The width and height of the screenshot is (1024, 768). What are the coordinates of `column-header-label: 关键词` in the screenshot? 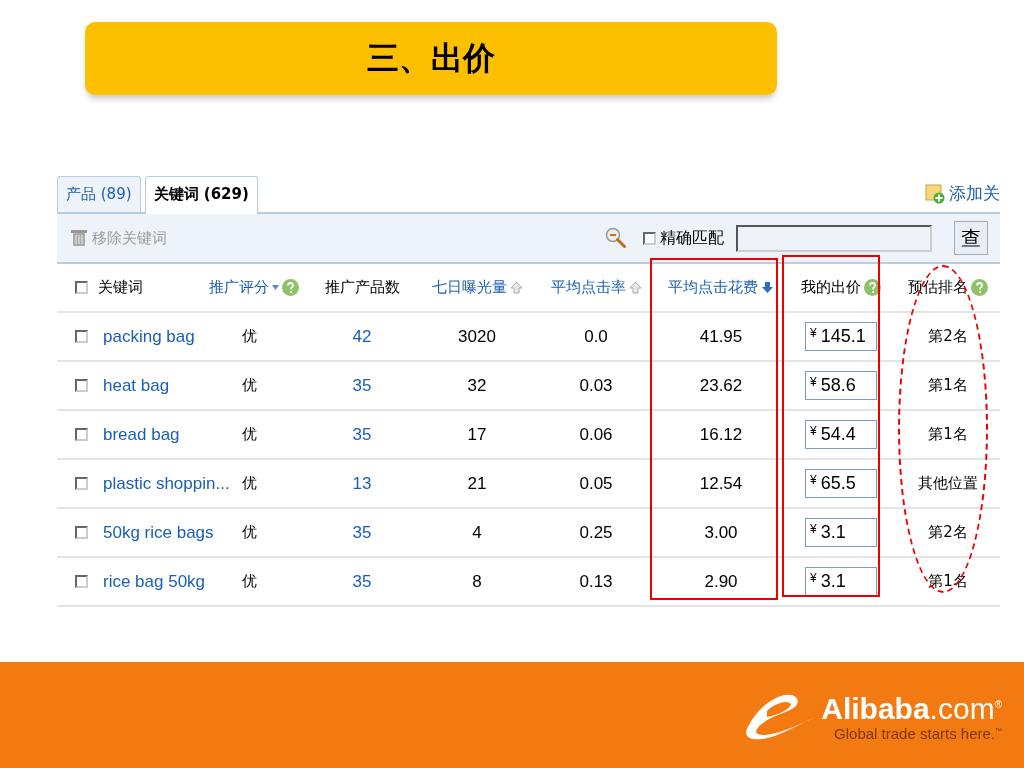 It's located at (120, 287).